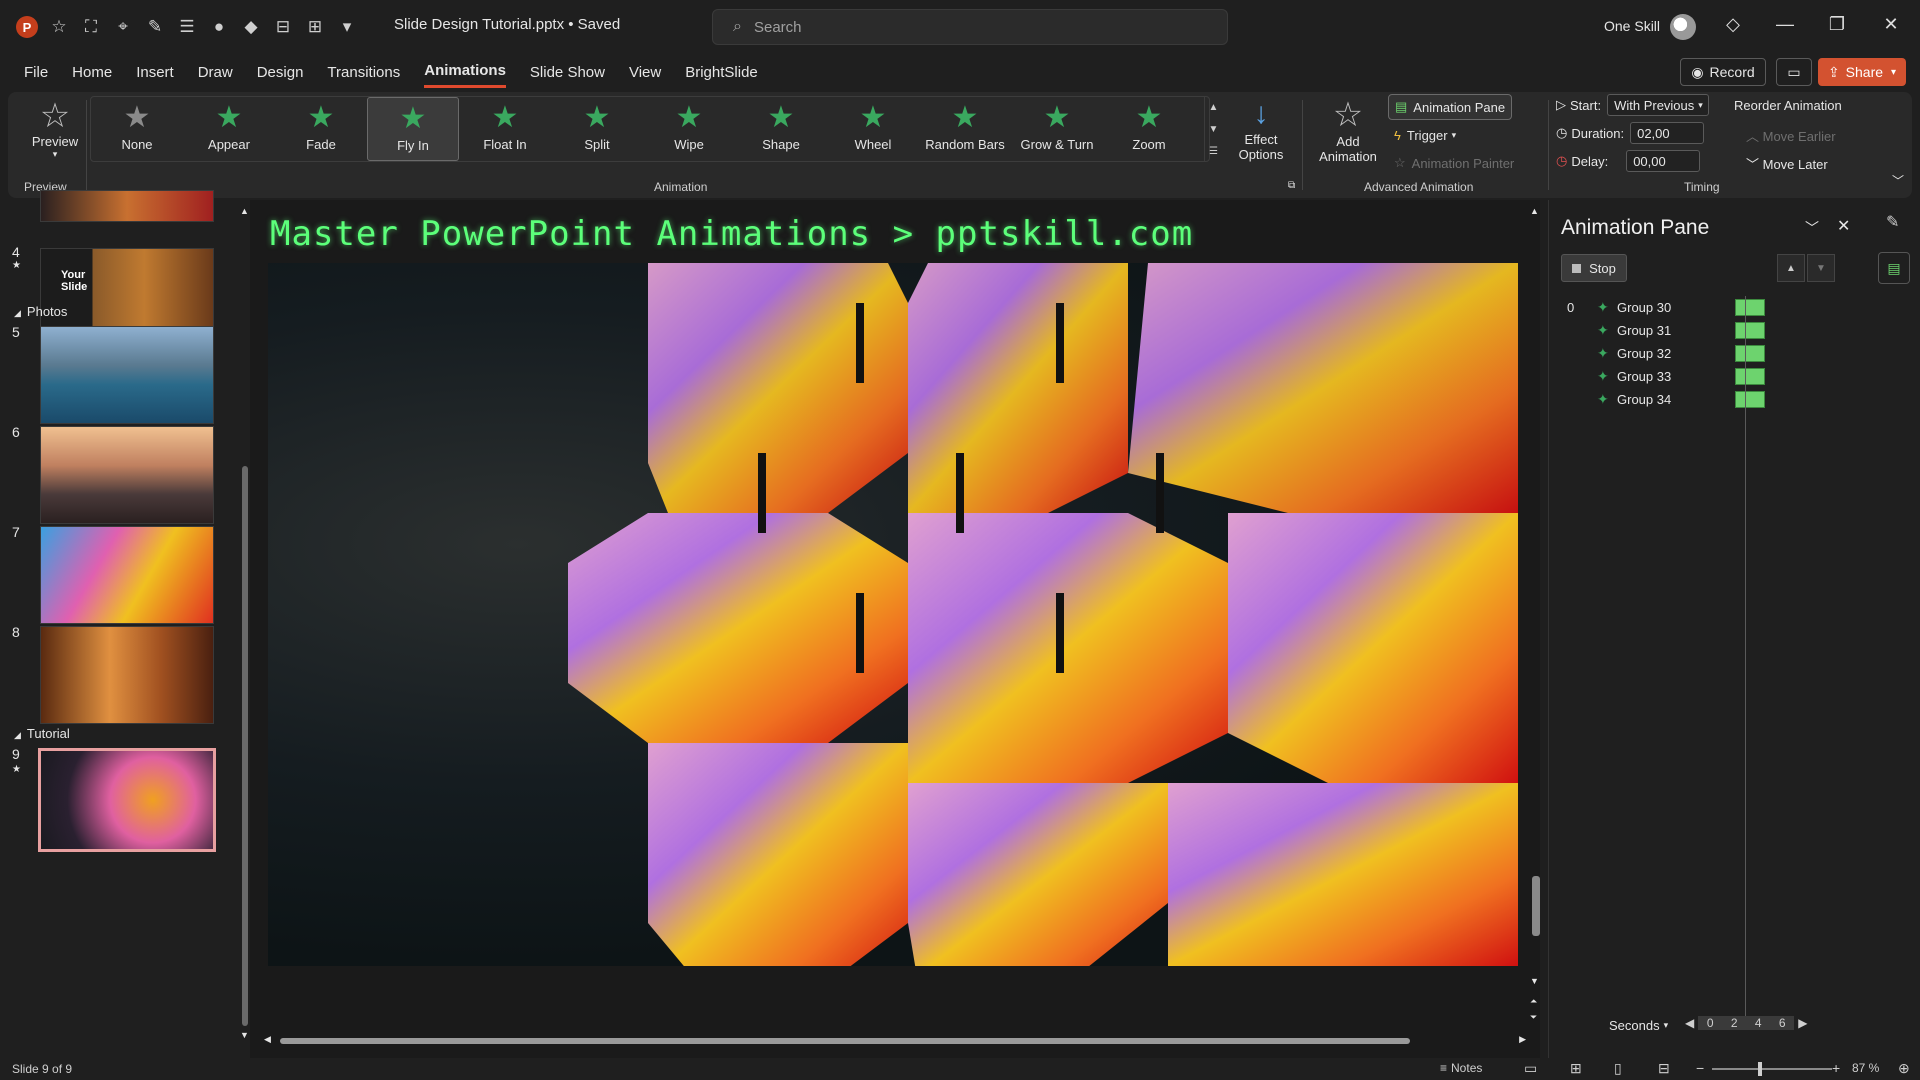 Image resolution: width=1920 pixels, height=1080 pixels. What do you see at coordinates (645, 72) in the screenshot?
I see `tab-view: View` at bounding box center [645, 72].